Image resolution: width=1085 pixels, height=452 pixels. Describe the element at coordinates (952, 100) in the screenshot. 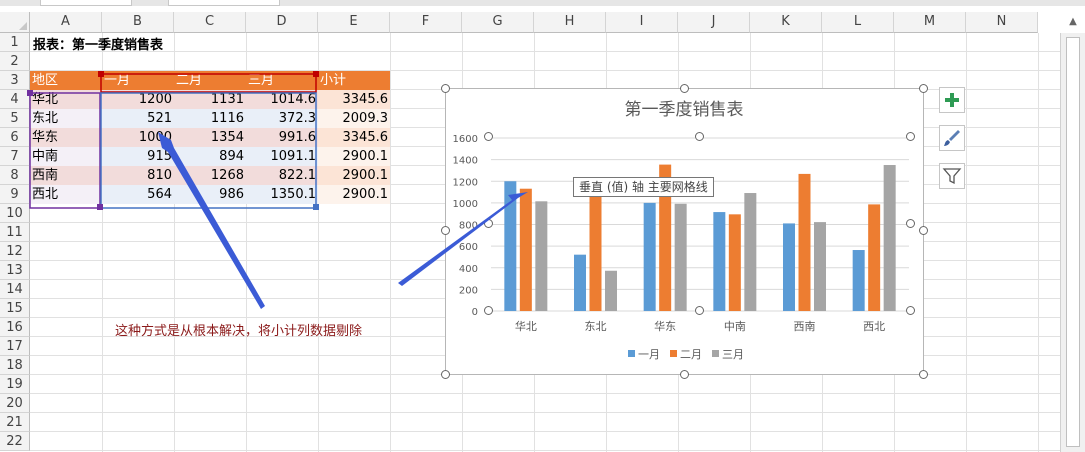

I see `chart-elements-button` at that location.